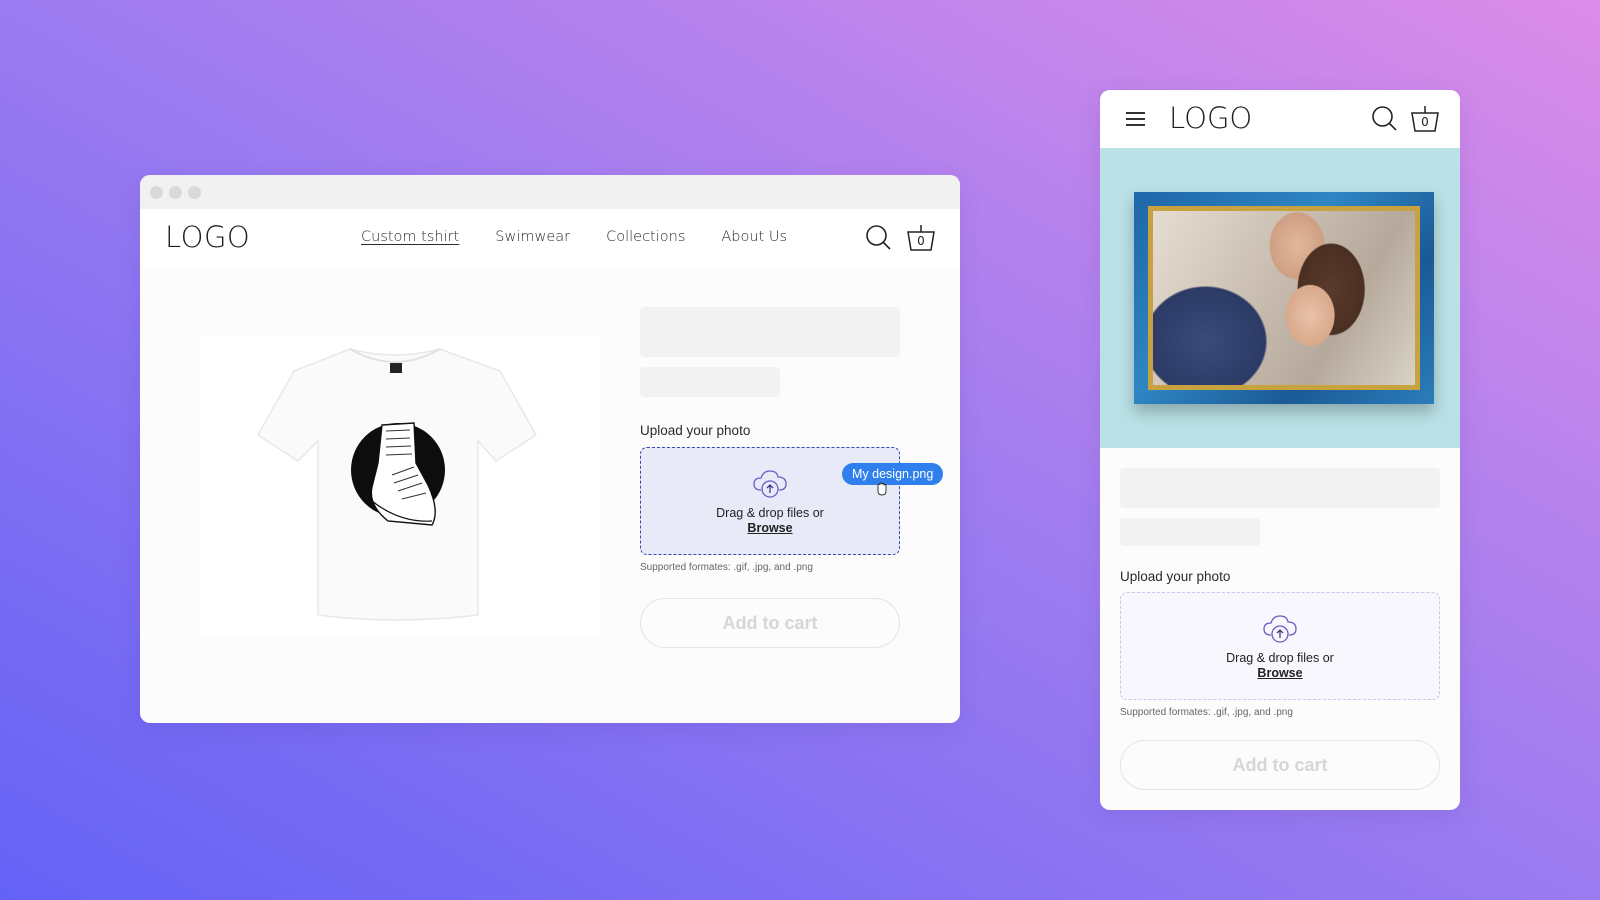  I want to click on window-titlebar, so click(550, 192).